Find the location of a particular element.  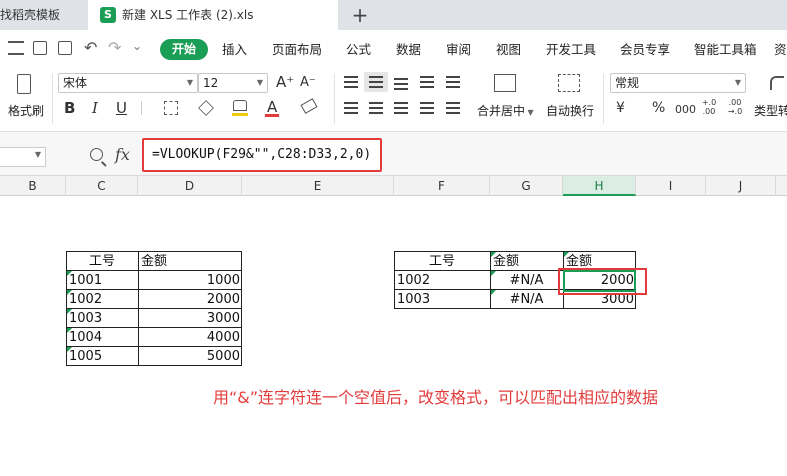

table-cell: 2000 is located at coordinates (190, 299).